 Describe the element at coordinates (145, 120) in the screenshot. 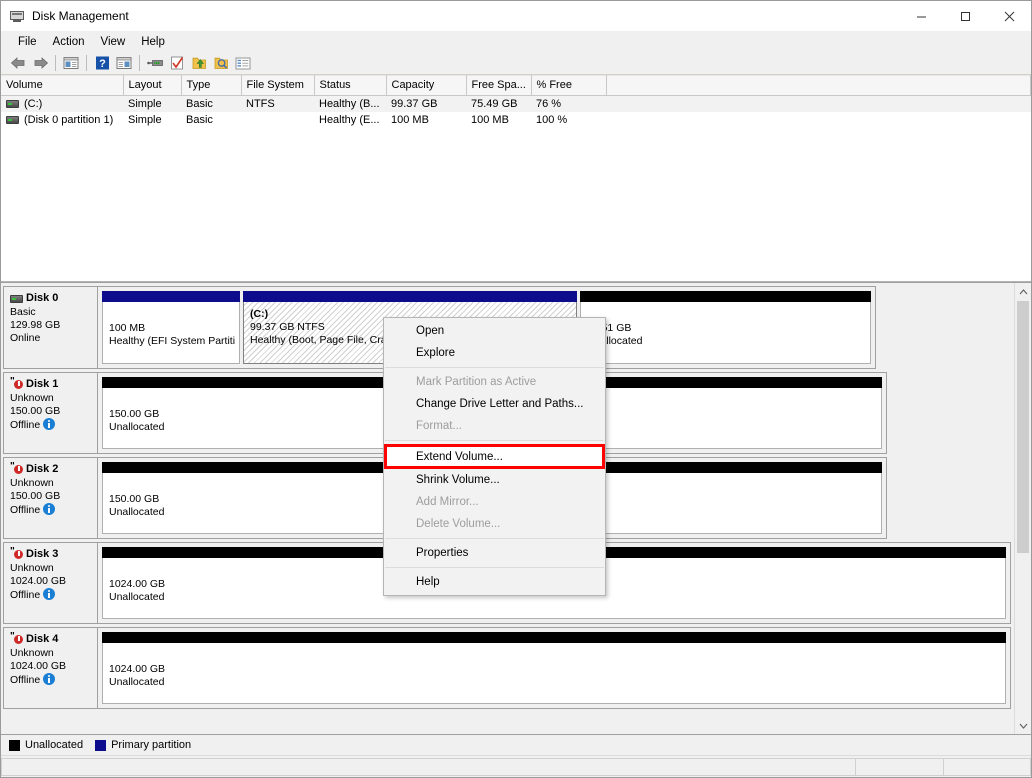

I see `cell-layout: Simple` at that location.